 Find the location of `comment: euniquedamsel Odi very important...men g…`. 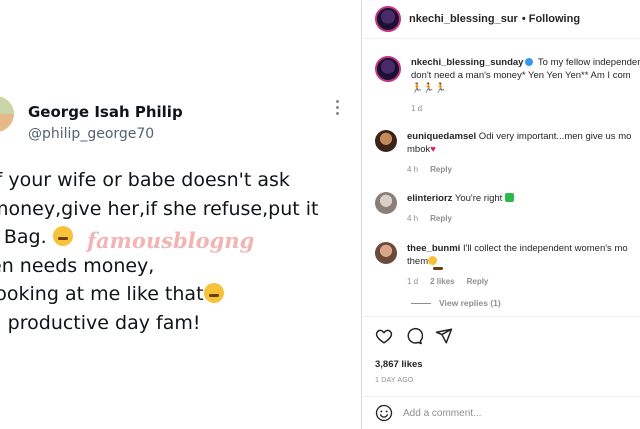

comment: euniquedamsel Odi very important...men g… is located at coordinates (507, 153).